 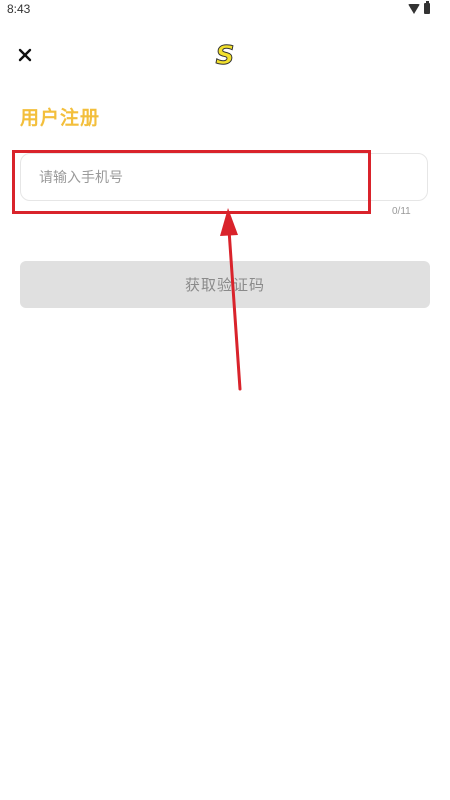 I want to click on wifi-icon, so click(x=414, y=8).